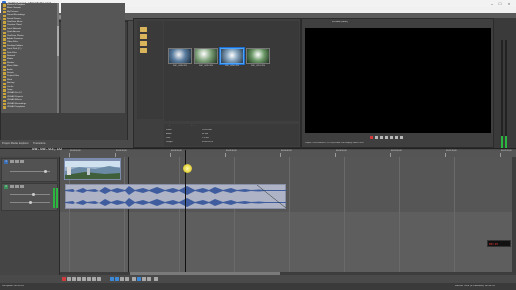  Describe the element at coordinates (64, 143) in the screenshot. I see `explorer-tabs: Project Media Explorer Transitions` at that location.